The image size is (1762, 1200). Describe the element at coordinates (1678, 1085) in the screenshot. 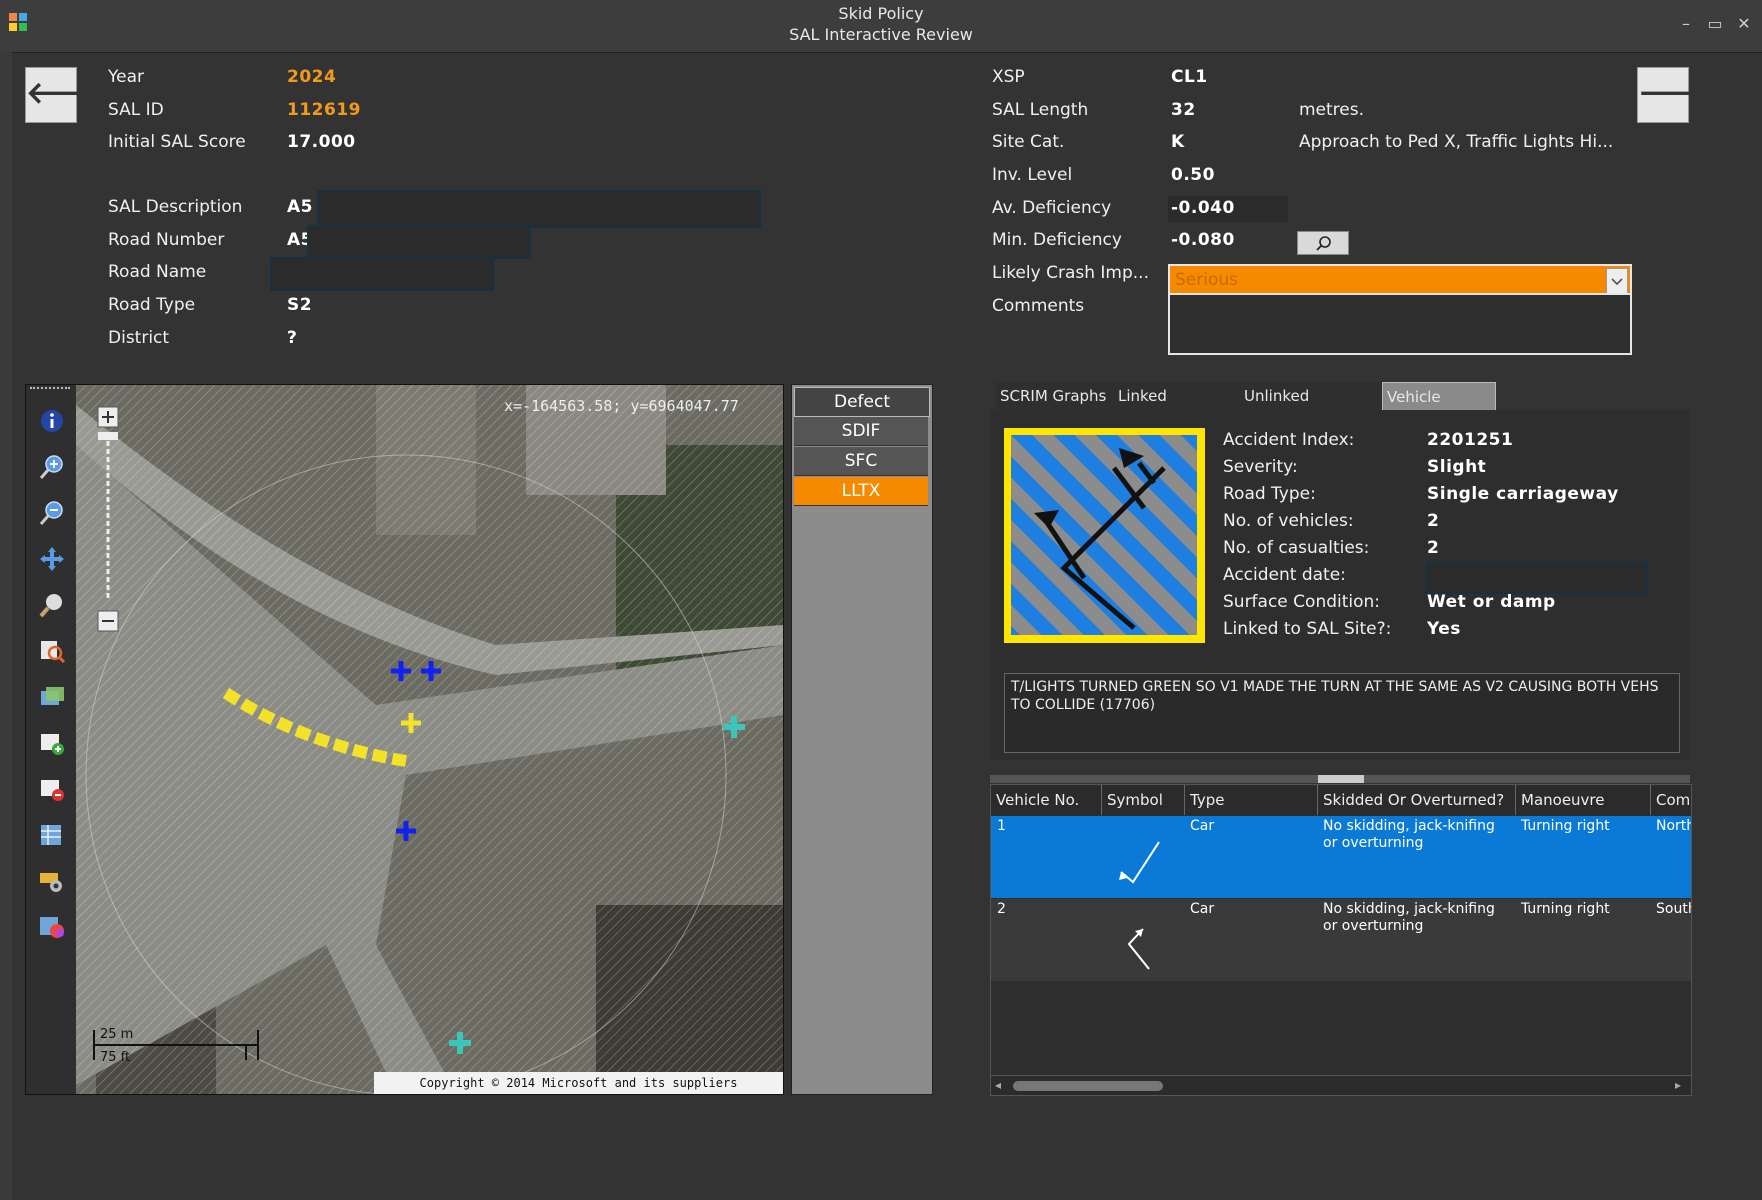

I see `scroll-right-icon: ▸` at that location.